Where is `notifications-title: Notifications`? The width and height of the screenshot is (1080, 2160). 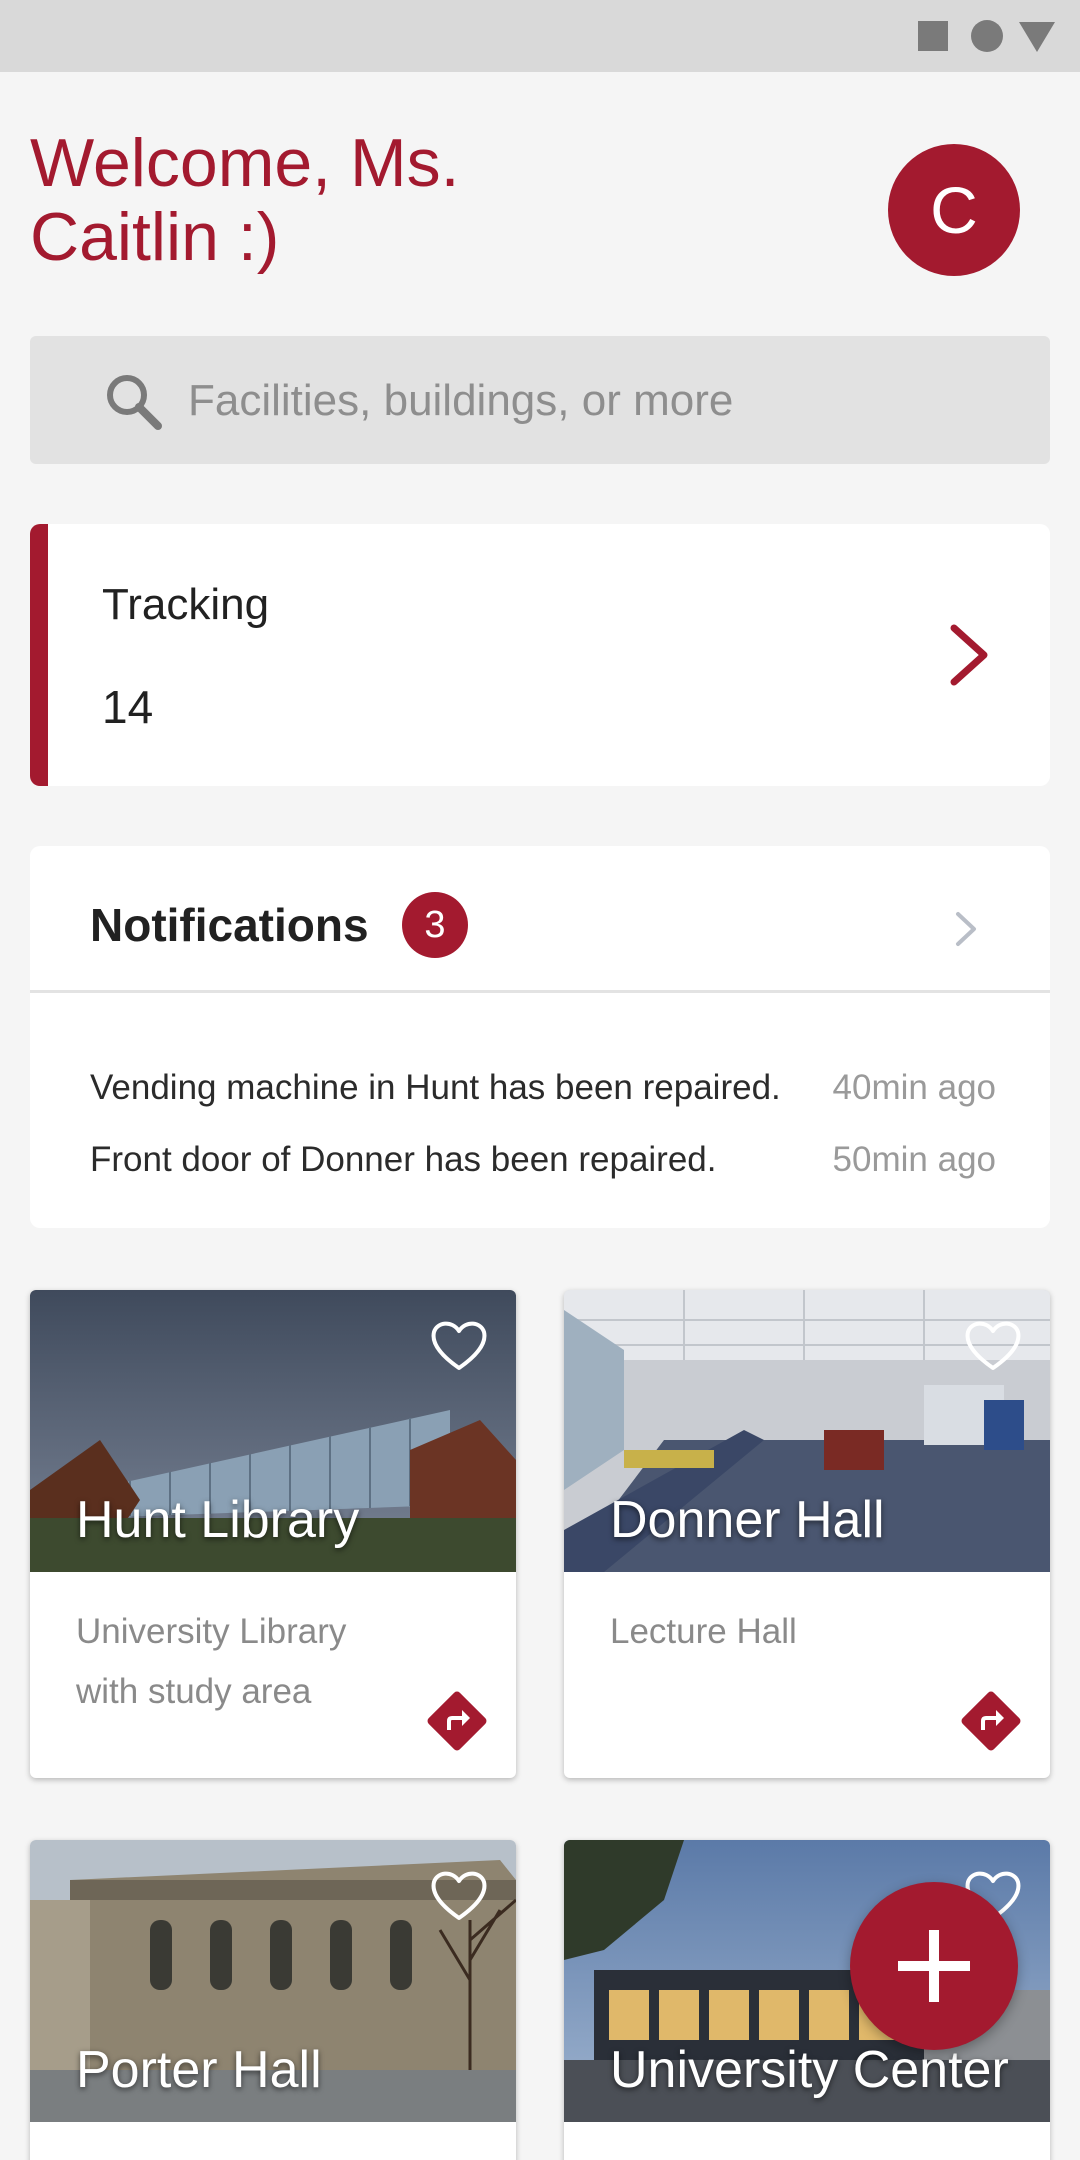
notifications-title: Notifications is located at coordinates (229, 925).